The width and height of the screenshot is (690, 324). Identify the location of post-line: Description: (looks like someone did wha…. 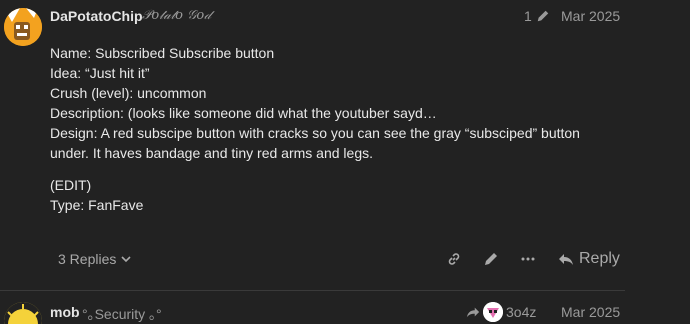
(243, 113).